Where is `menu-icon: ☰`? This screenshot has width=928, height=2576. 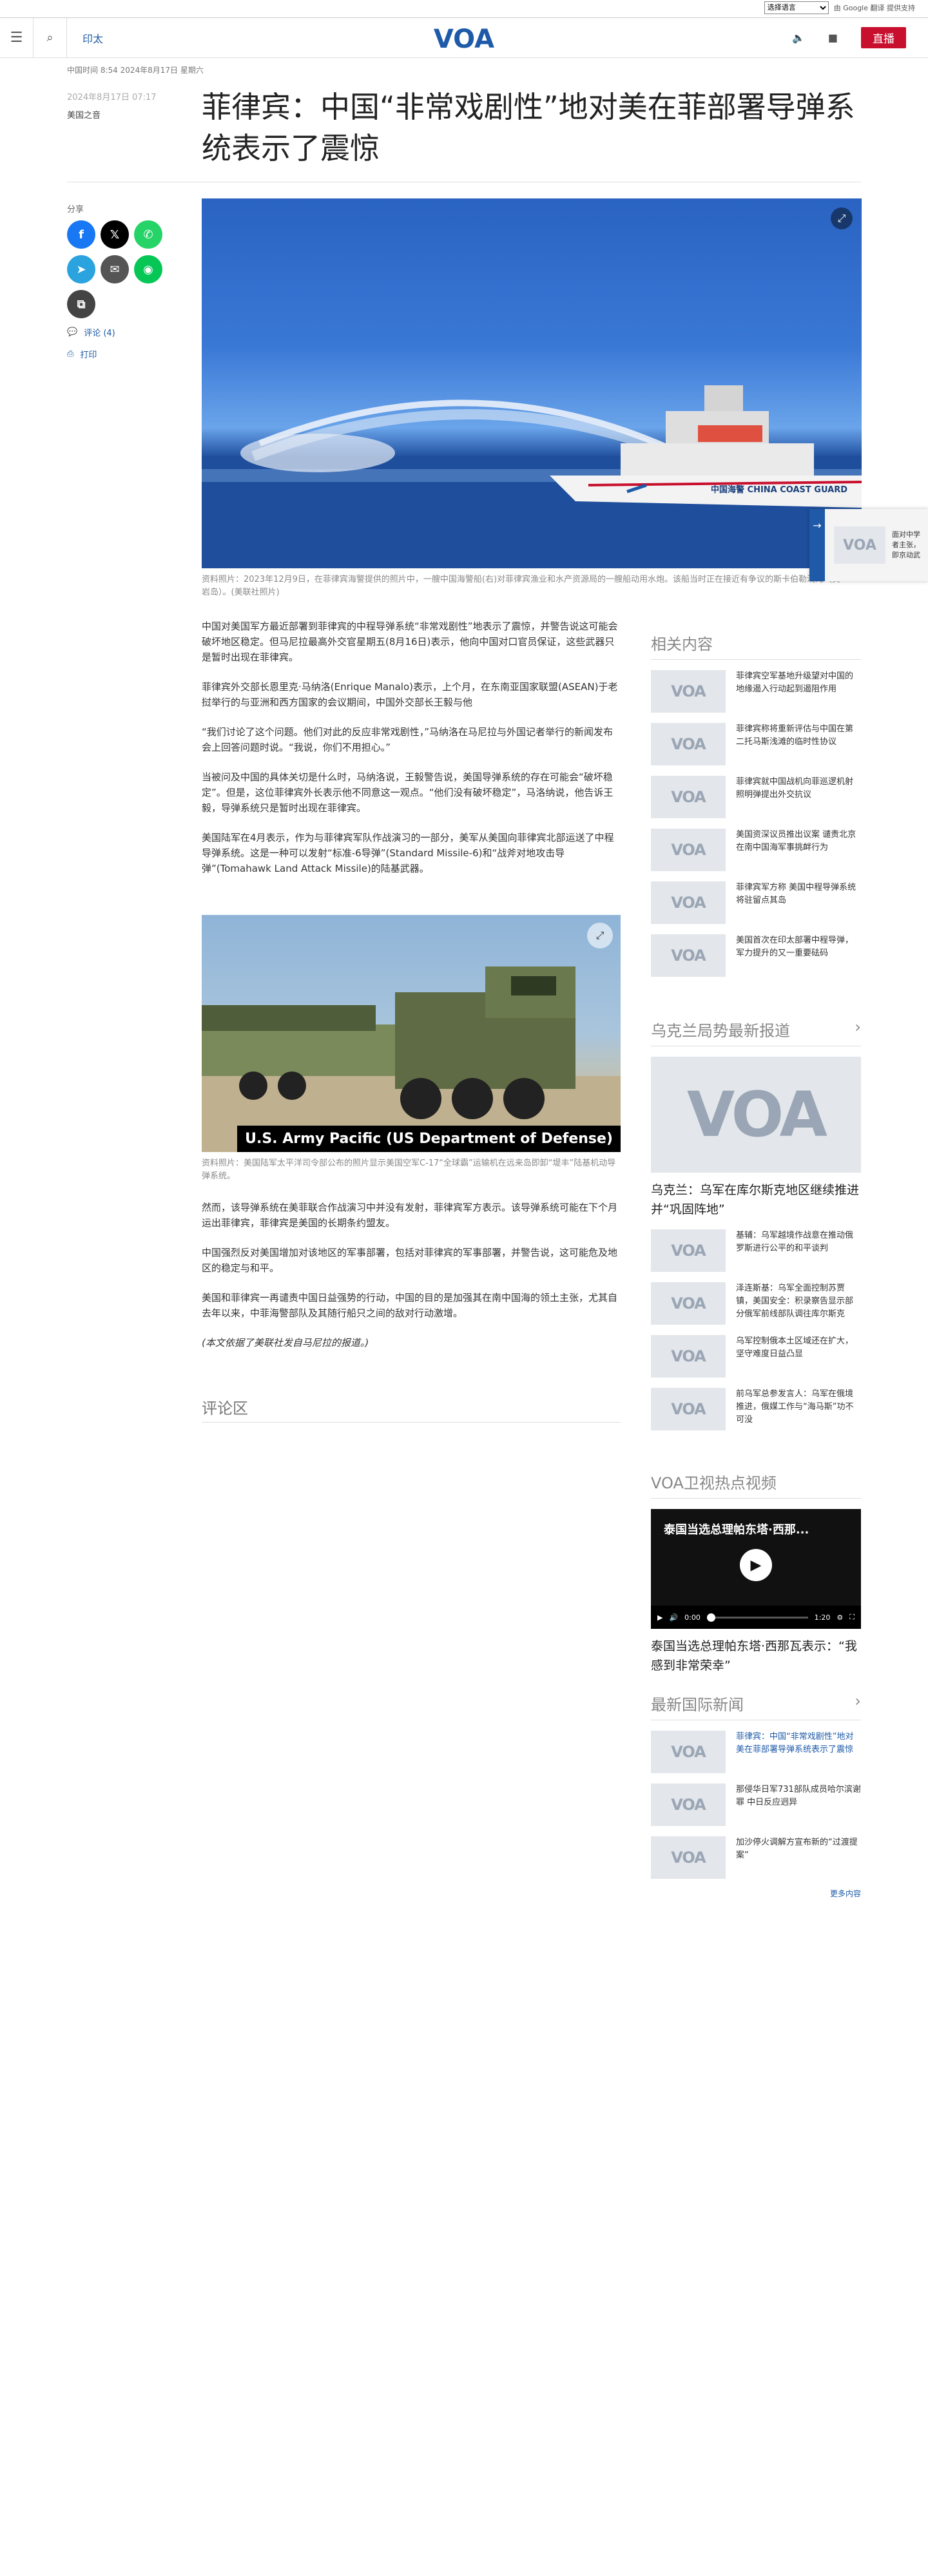 menu-icon: ☰ is located at coordinates (17, 38).